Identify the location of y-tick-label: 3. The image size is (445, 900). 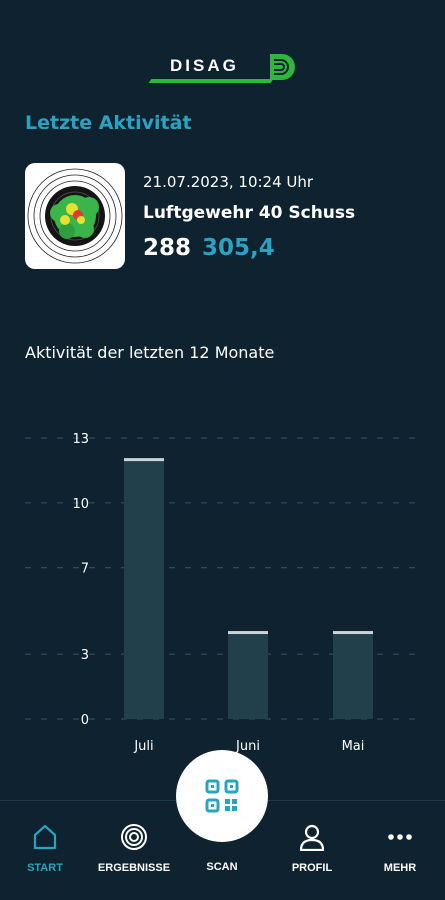
(85, 655).